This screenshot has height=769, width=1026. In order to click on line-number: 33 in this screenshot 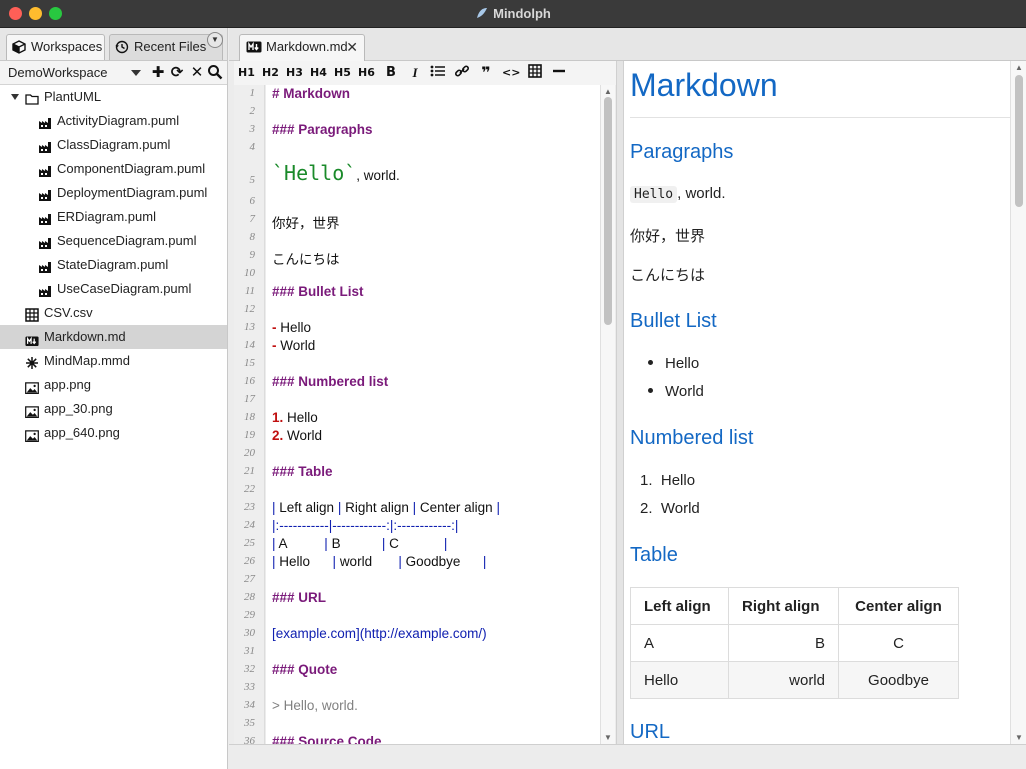, I will do `click(249, 687)`.